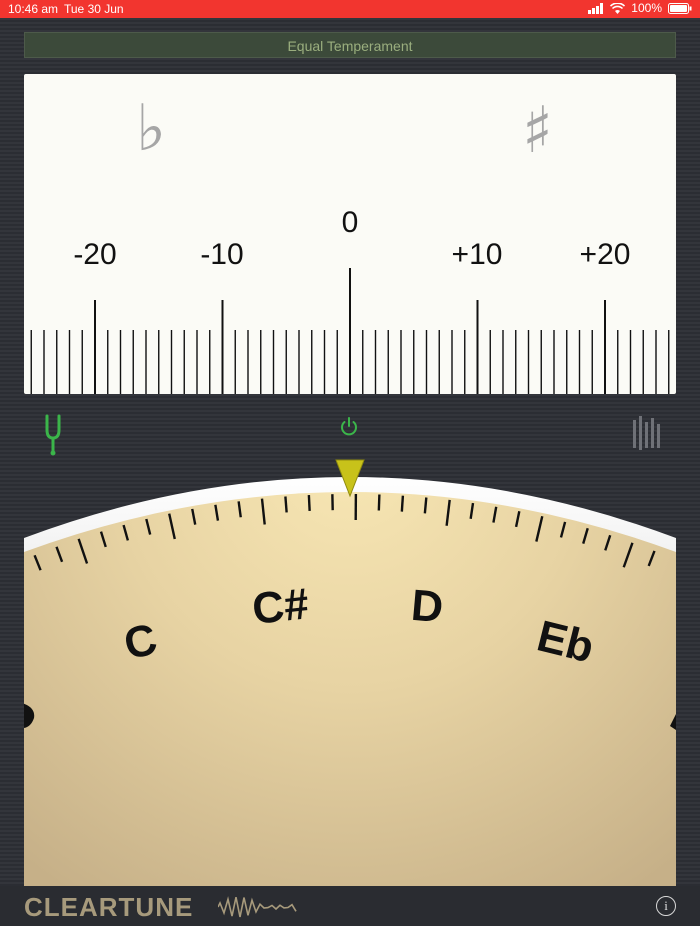  What do you see at coordinates (349, 427) in the screenshot?
I see `power-icon` at bounding box center [349, 427].